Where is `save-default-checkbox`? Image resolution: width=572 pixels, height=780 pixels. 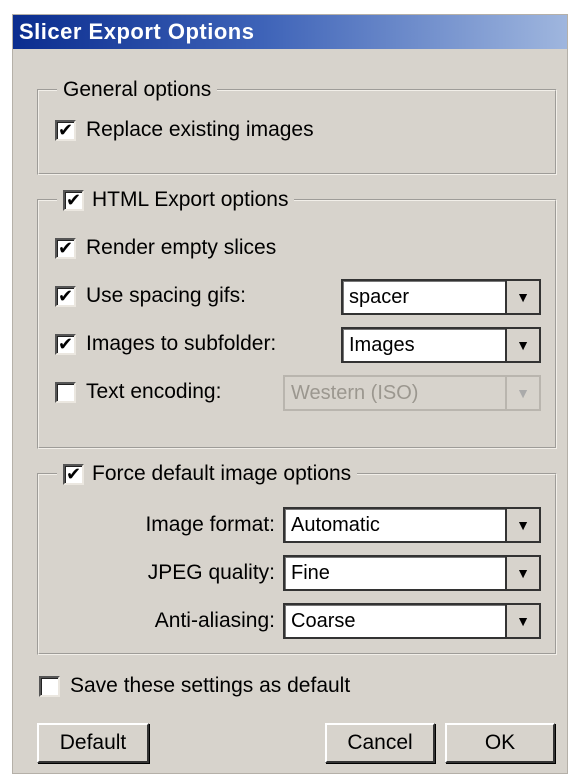 save-default-checkbox is located at coordinates (49, 686).